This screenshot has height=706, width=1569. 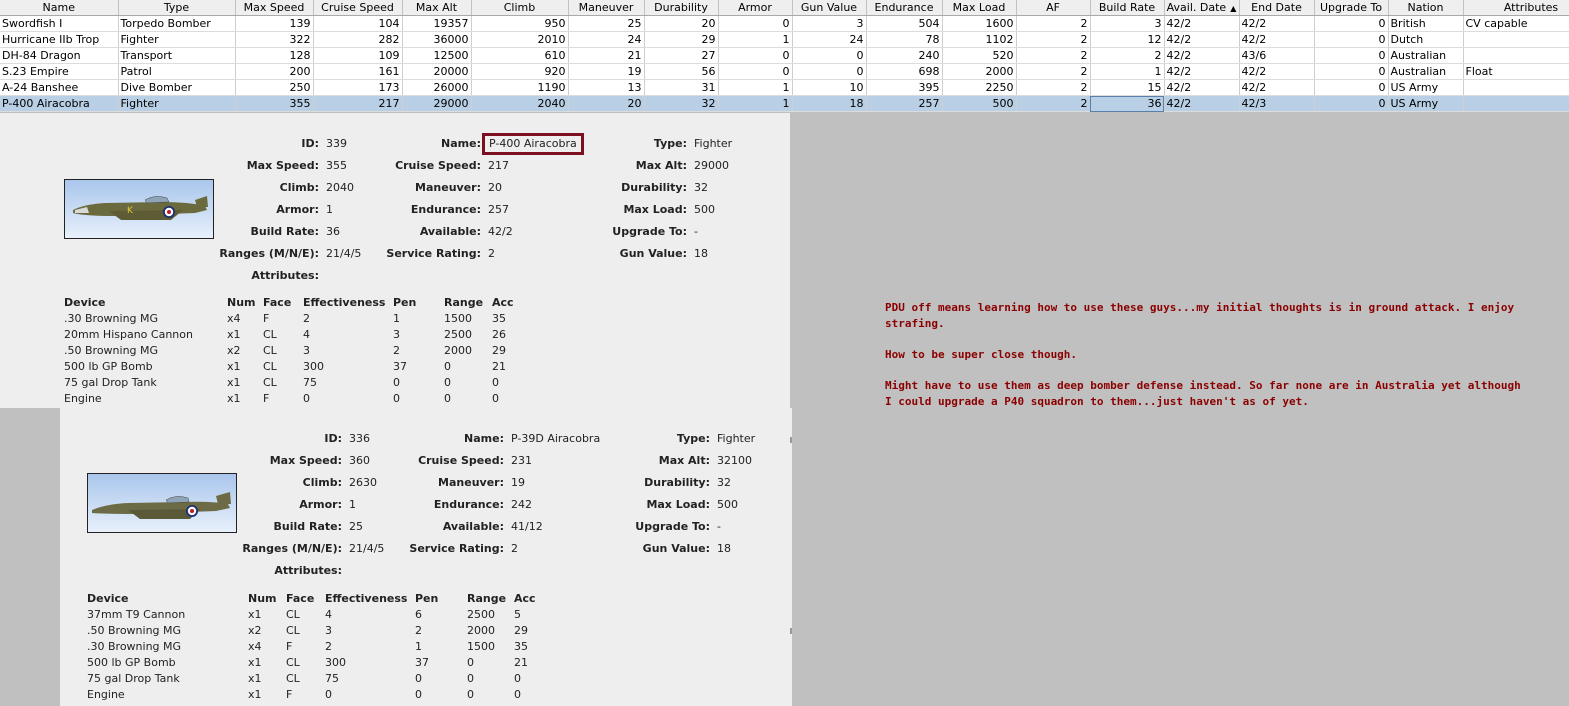 I want to click on column-header-cruise-speed: Cruise Speed, so click(x=358, y=8).